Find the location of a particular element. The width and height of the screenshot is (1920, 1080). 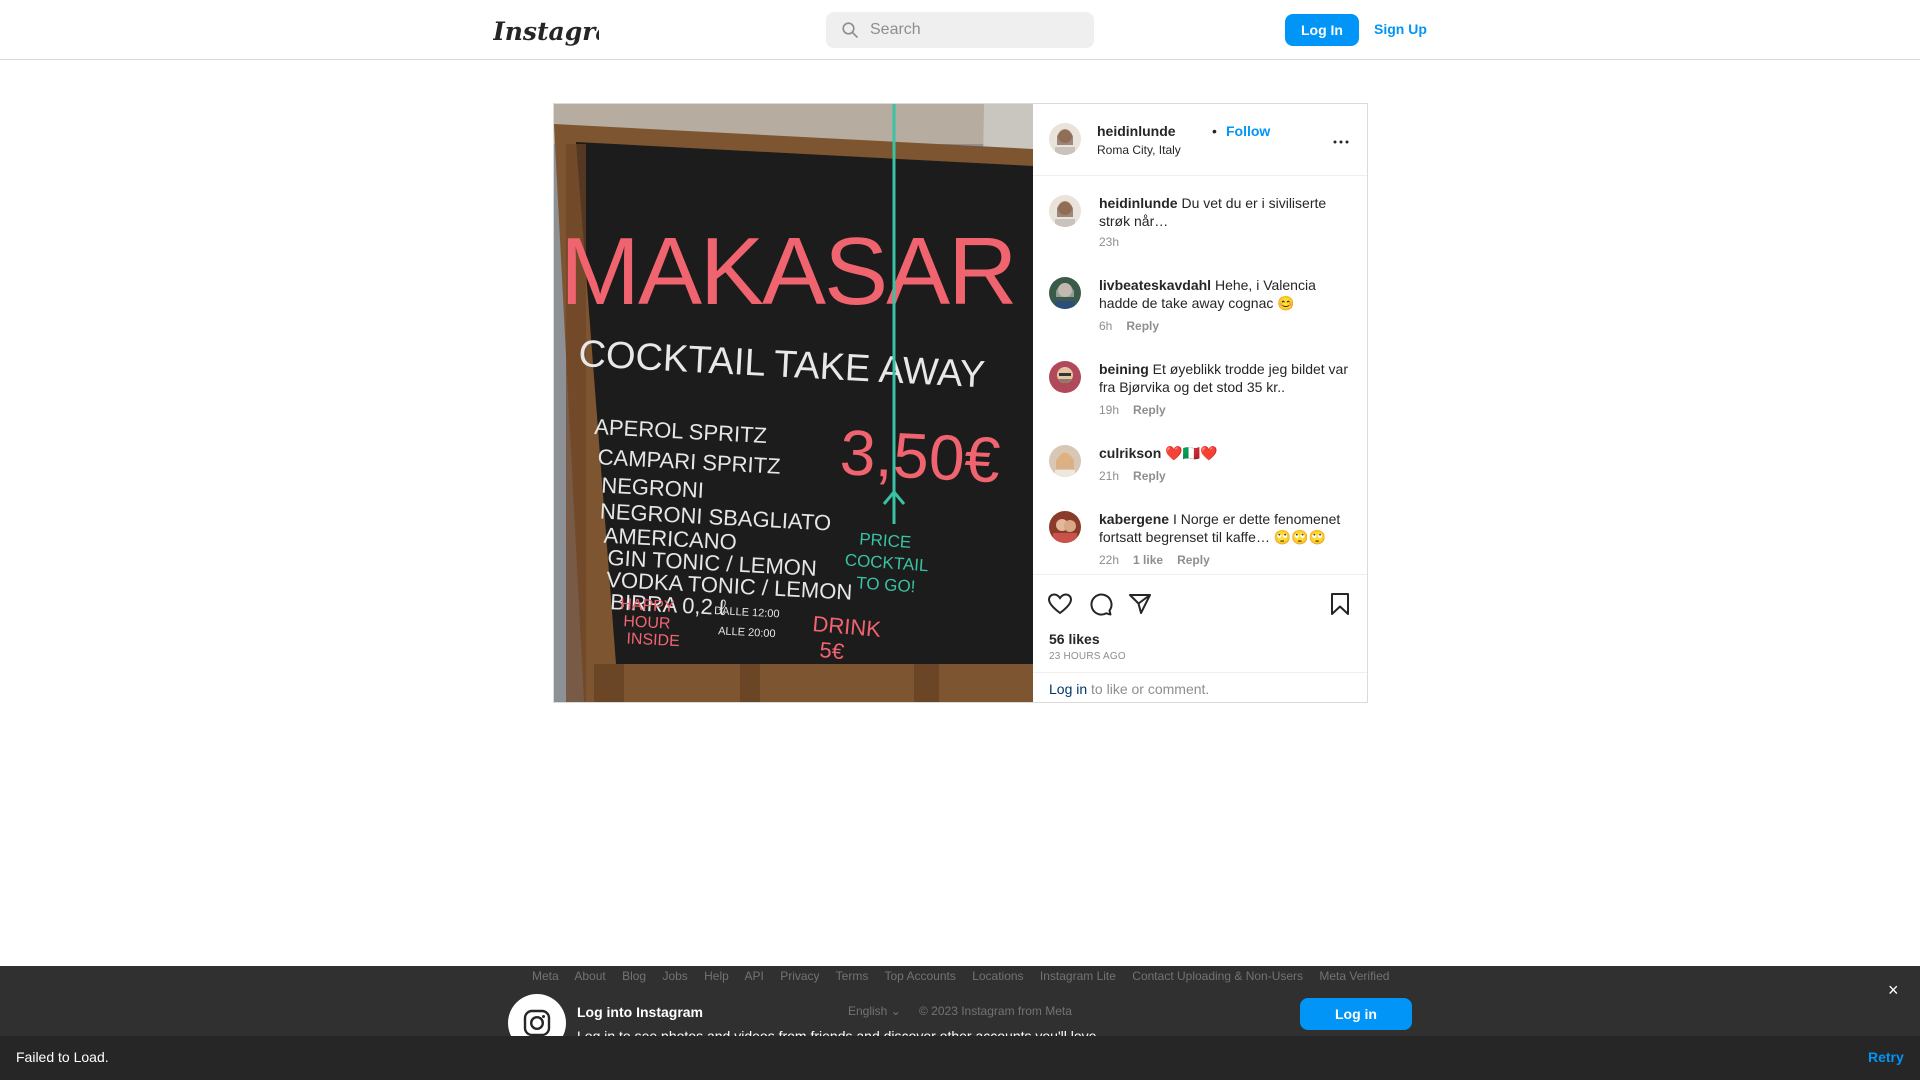

author-avatar is located at coordinates (1065, 139).